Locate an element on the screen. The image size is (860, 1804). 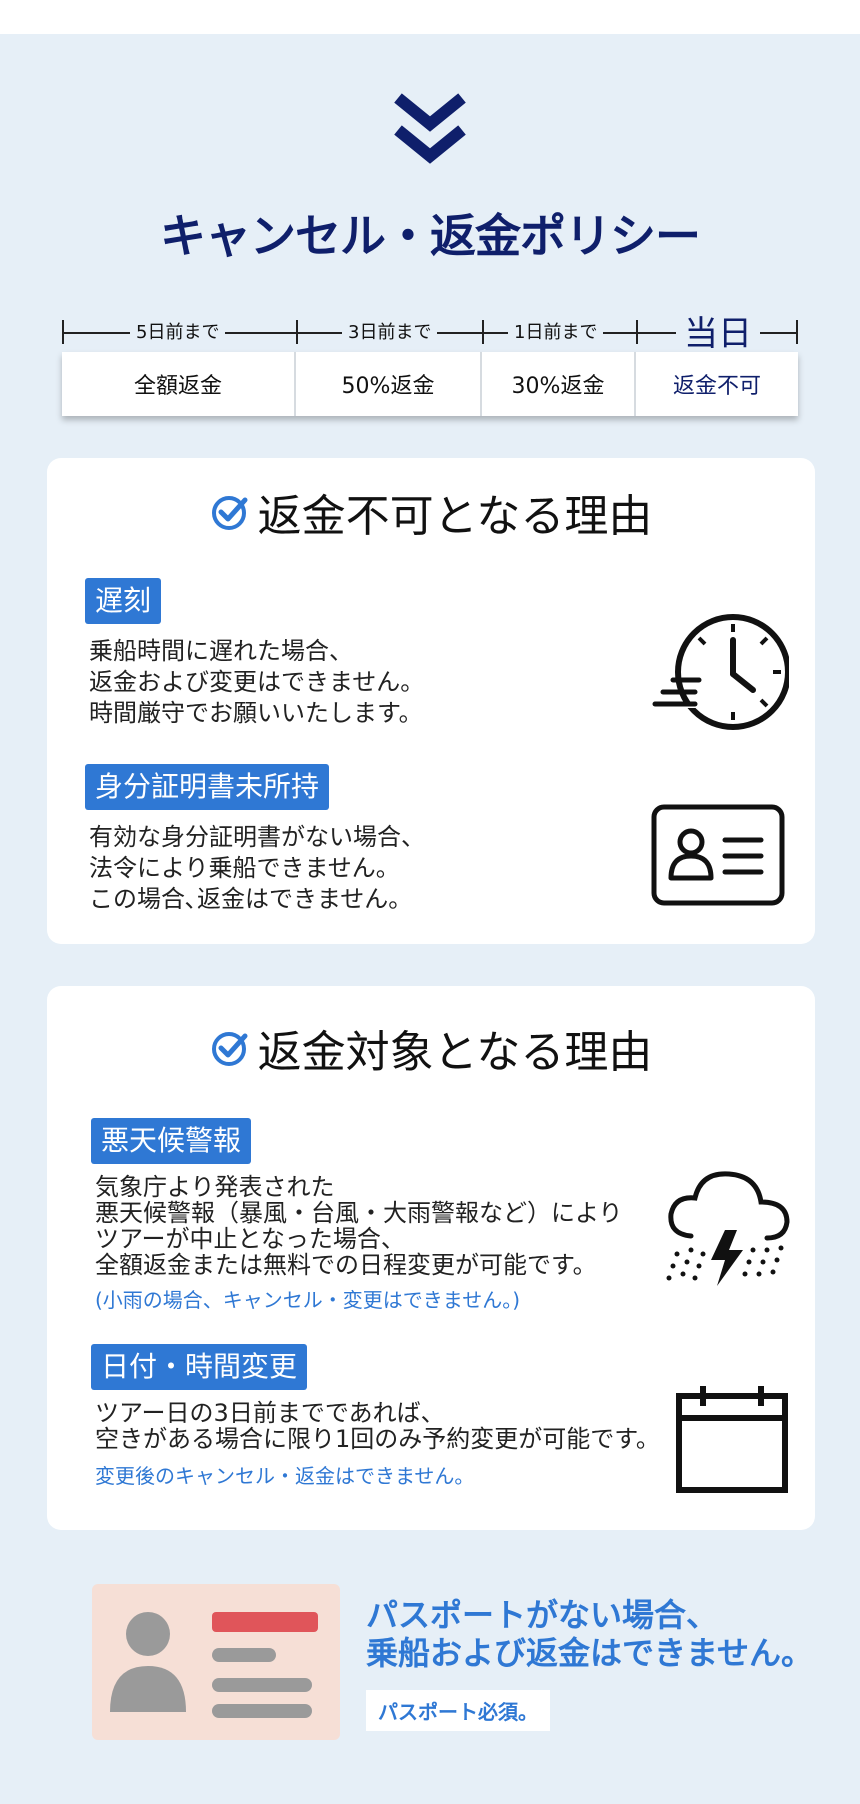
non-refundable-title-text: 返金不可となる理由 is located at coordinates (455, 516).